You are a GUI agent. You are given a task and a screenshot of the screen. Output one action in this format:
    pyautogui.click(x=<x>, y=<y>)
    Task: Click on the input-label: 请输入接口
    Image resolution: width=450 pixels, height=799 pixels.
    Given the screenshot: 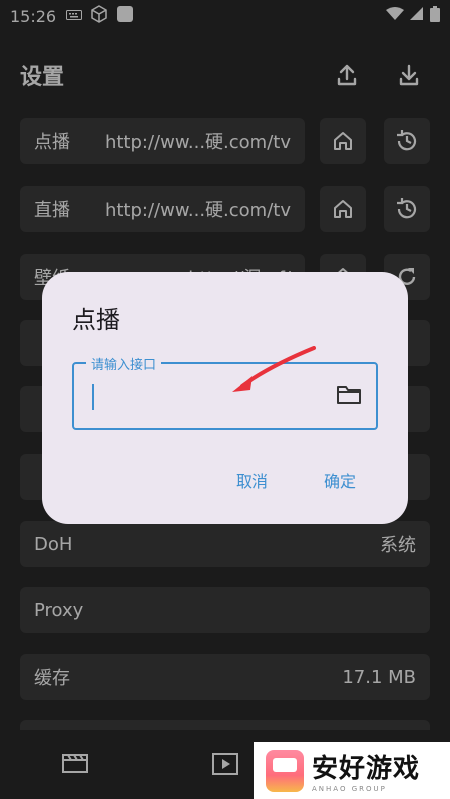 What is the action you would take?
    pyautogui.click(x=124, y=363)
    